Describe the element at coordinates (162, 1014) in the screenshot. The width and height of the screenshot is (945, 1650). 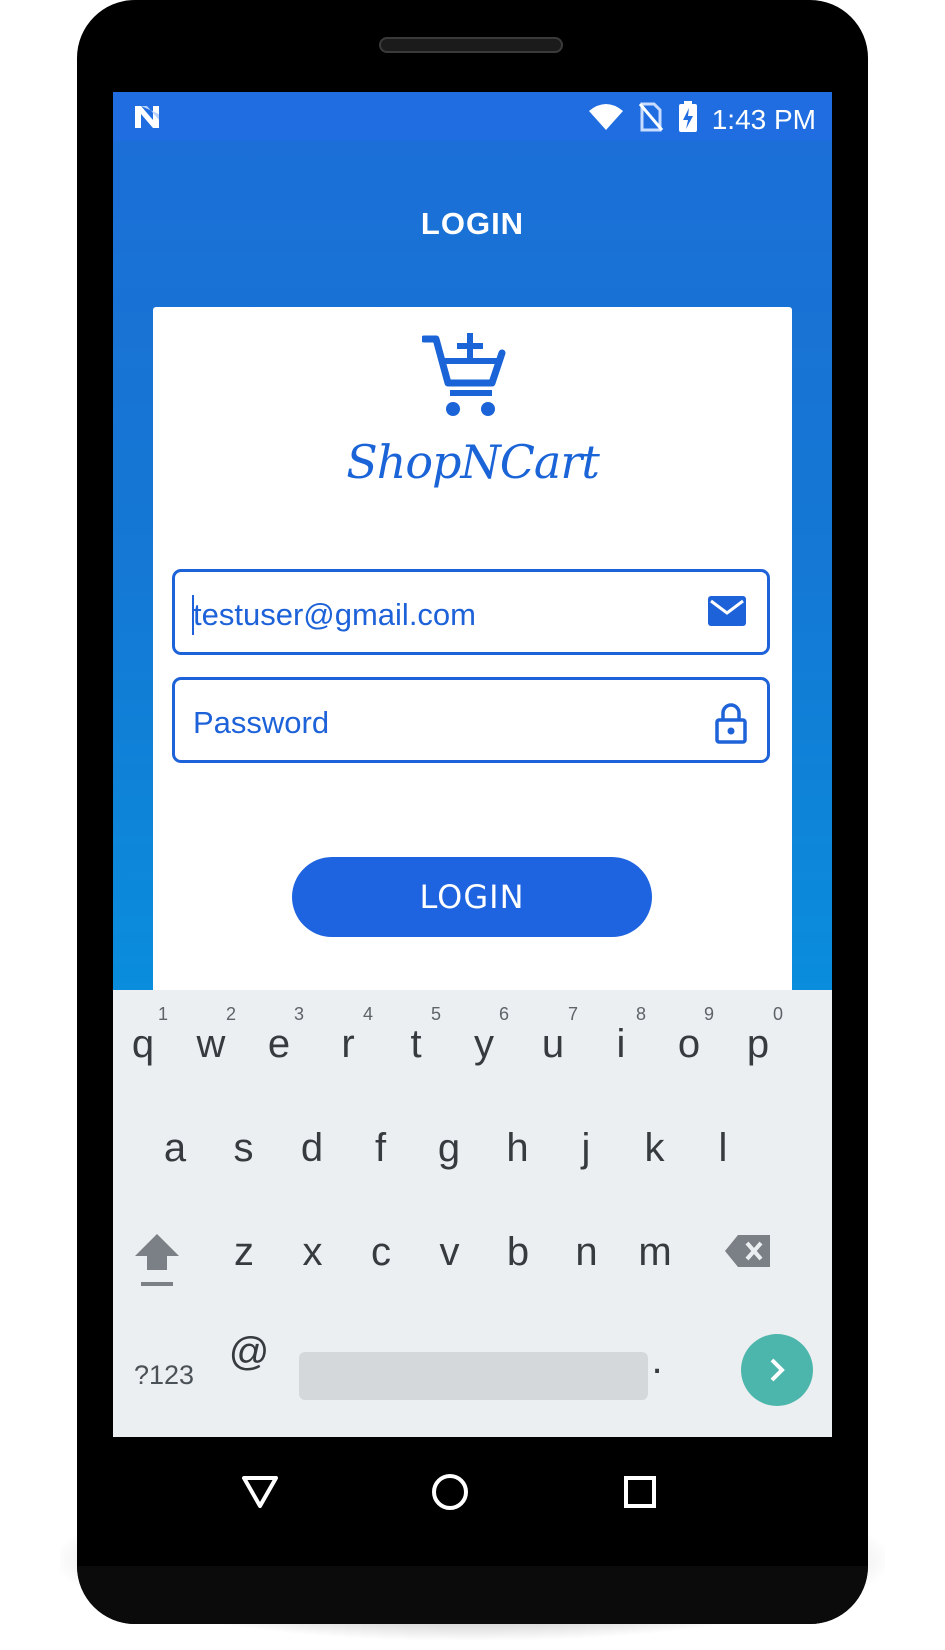
I see `key-hint-1: 1` at that location.